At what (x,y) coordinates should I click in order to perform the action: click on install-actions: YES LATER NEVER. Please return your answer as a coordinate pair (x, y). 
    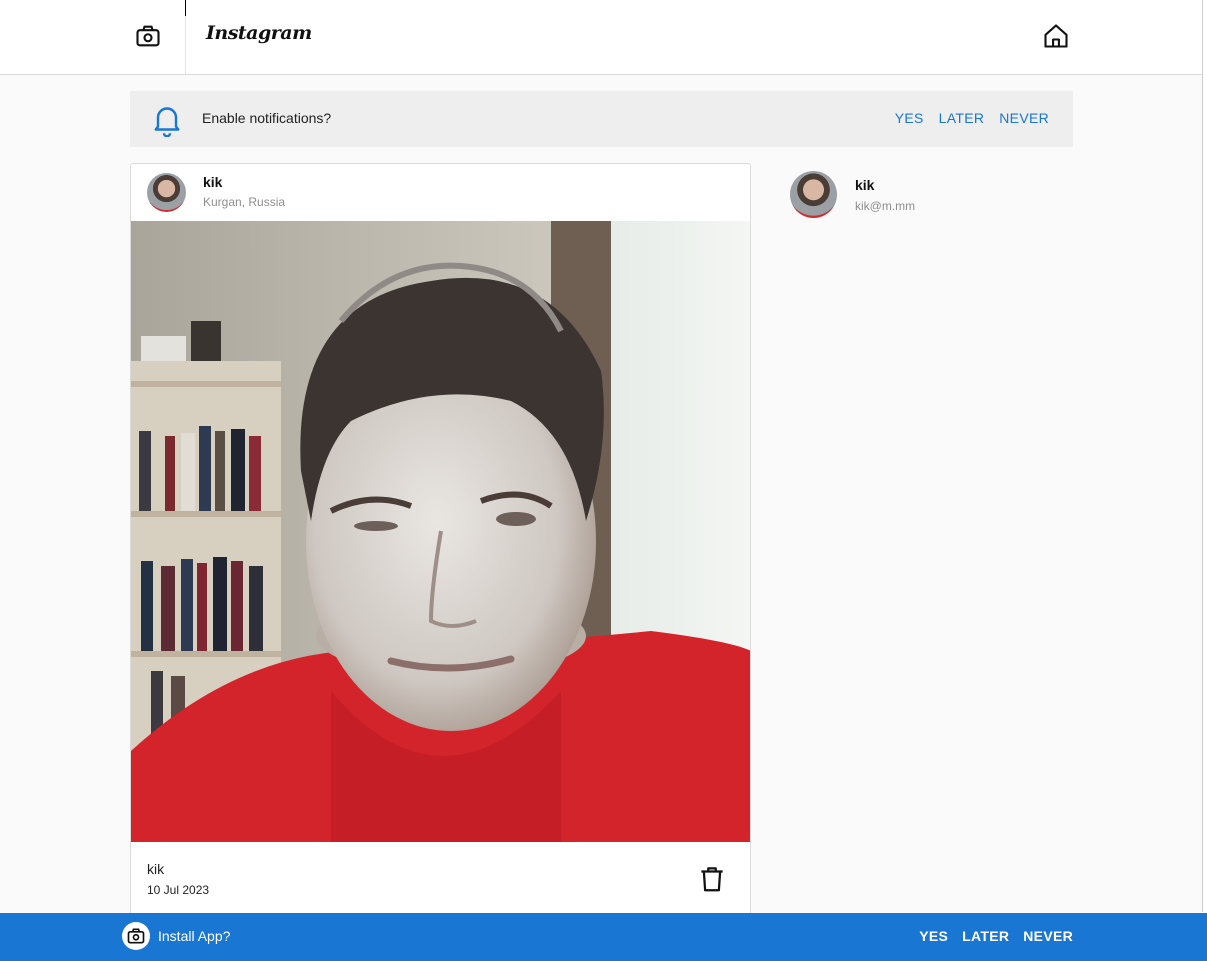
    Looking at the image, I should click on (996, 936).